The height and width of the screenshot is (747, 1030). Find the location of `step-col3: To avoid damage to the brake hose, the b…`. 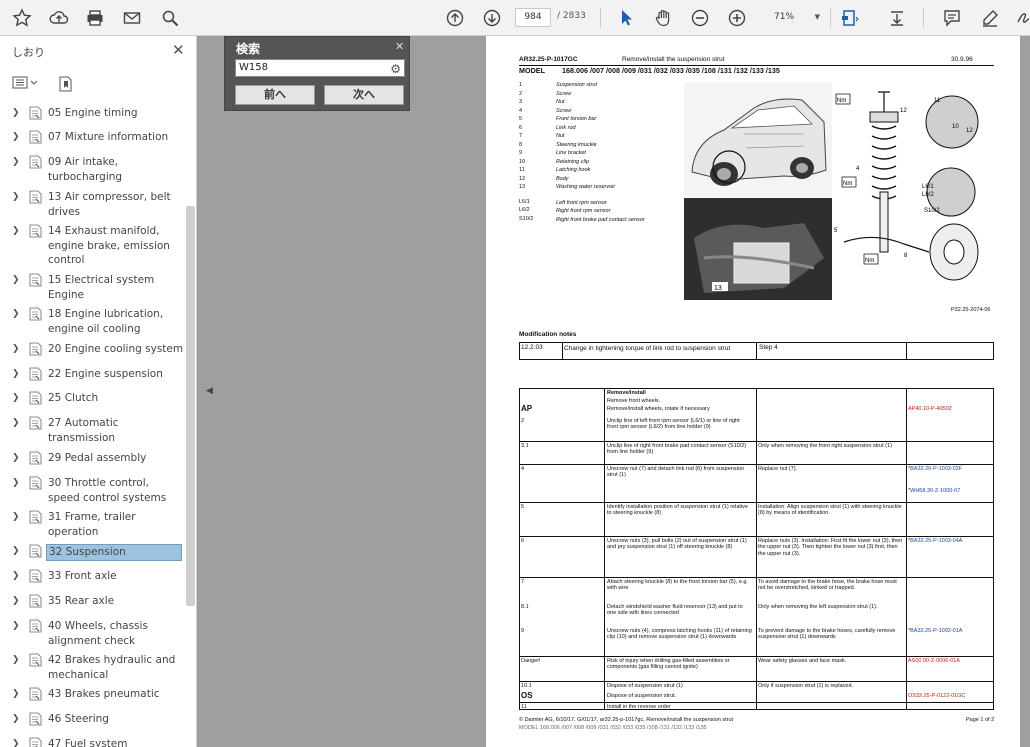

step-col3: To avoid damage to the brake hose, the b… is located at coordinates (827, 585).